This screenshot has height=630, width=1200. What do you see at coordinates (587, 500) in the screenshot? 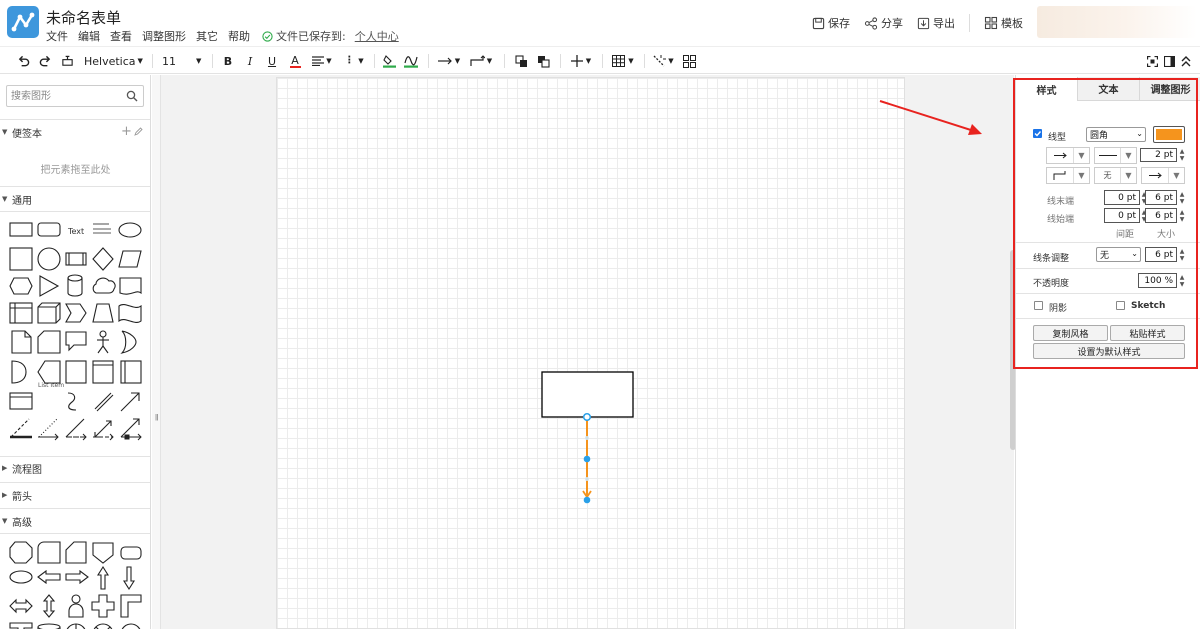
I see `edge-handle-end` at bounding box center [587, 500].